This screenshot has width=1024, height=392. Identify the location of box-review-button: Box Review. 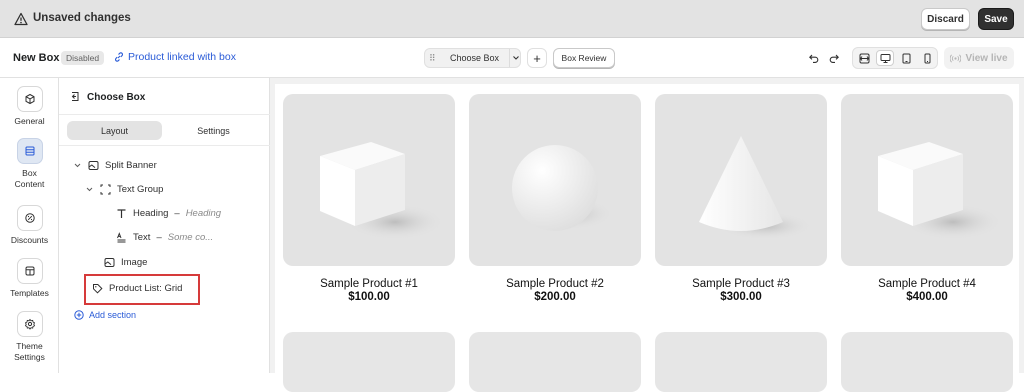
(584, 58).